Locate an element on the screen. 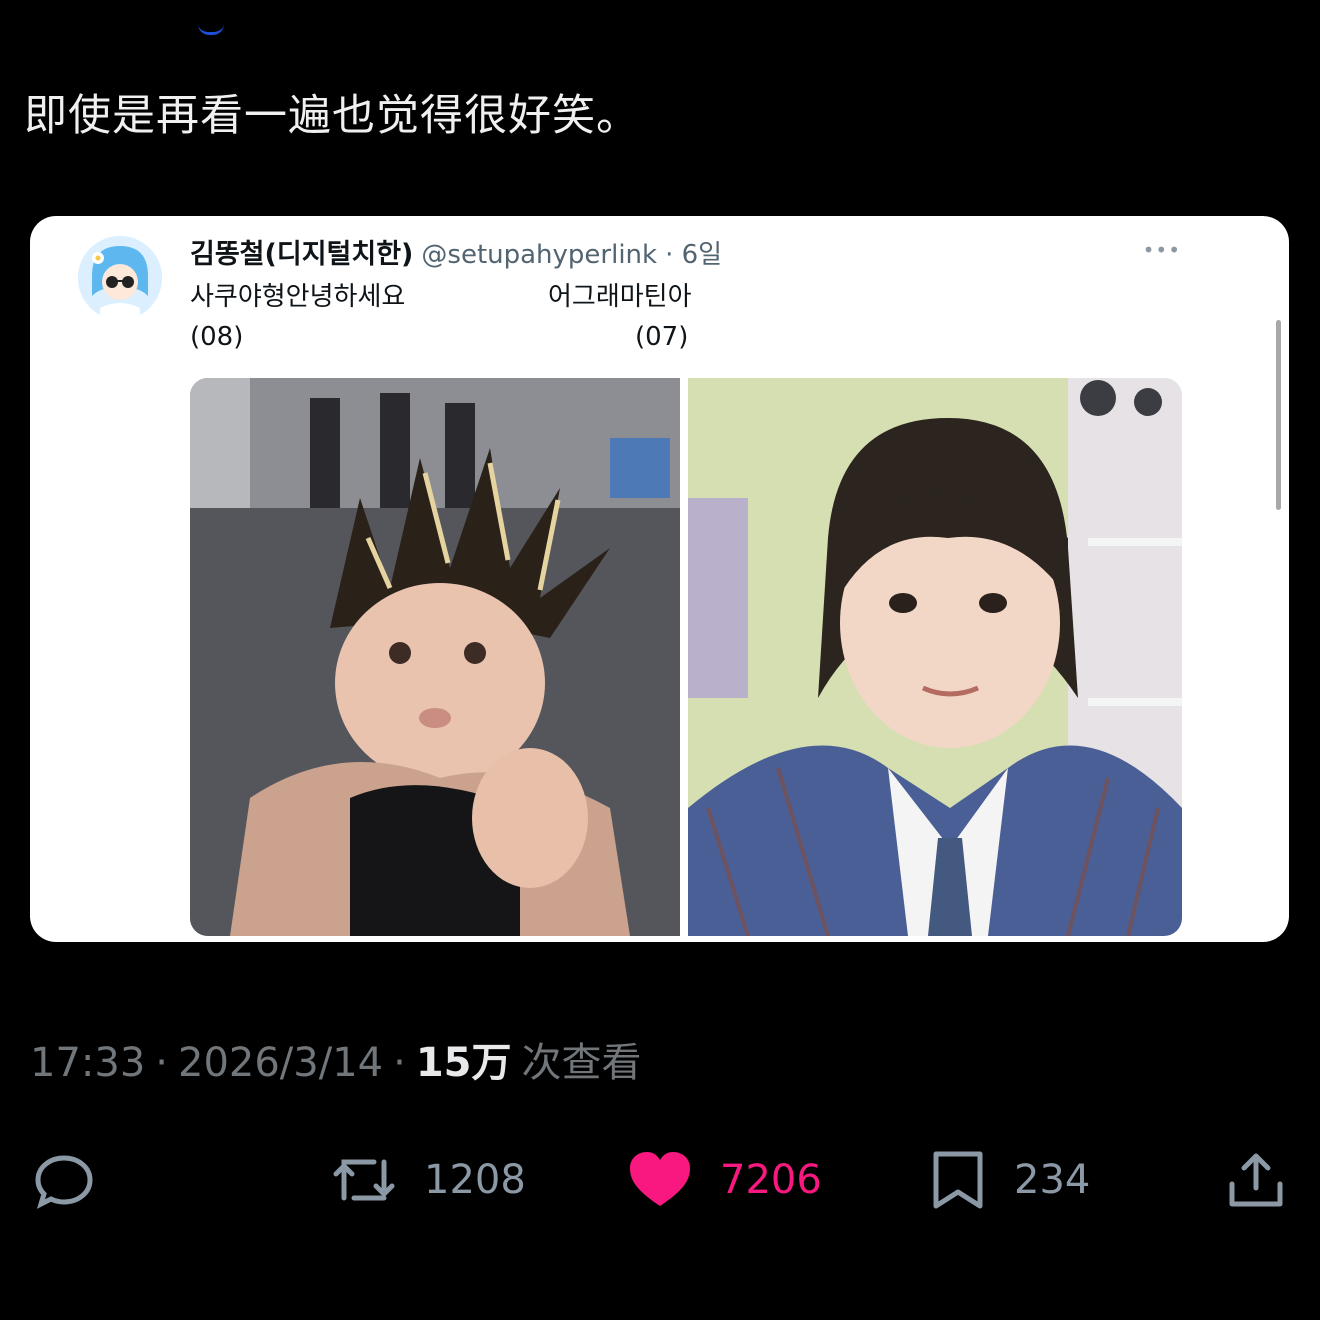 This screenshot has height=1320, width=1320. tweet-meta-row: 17:33 · 2026/3/14 · 15万 次查看 is located at coordinates (336, 1059).